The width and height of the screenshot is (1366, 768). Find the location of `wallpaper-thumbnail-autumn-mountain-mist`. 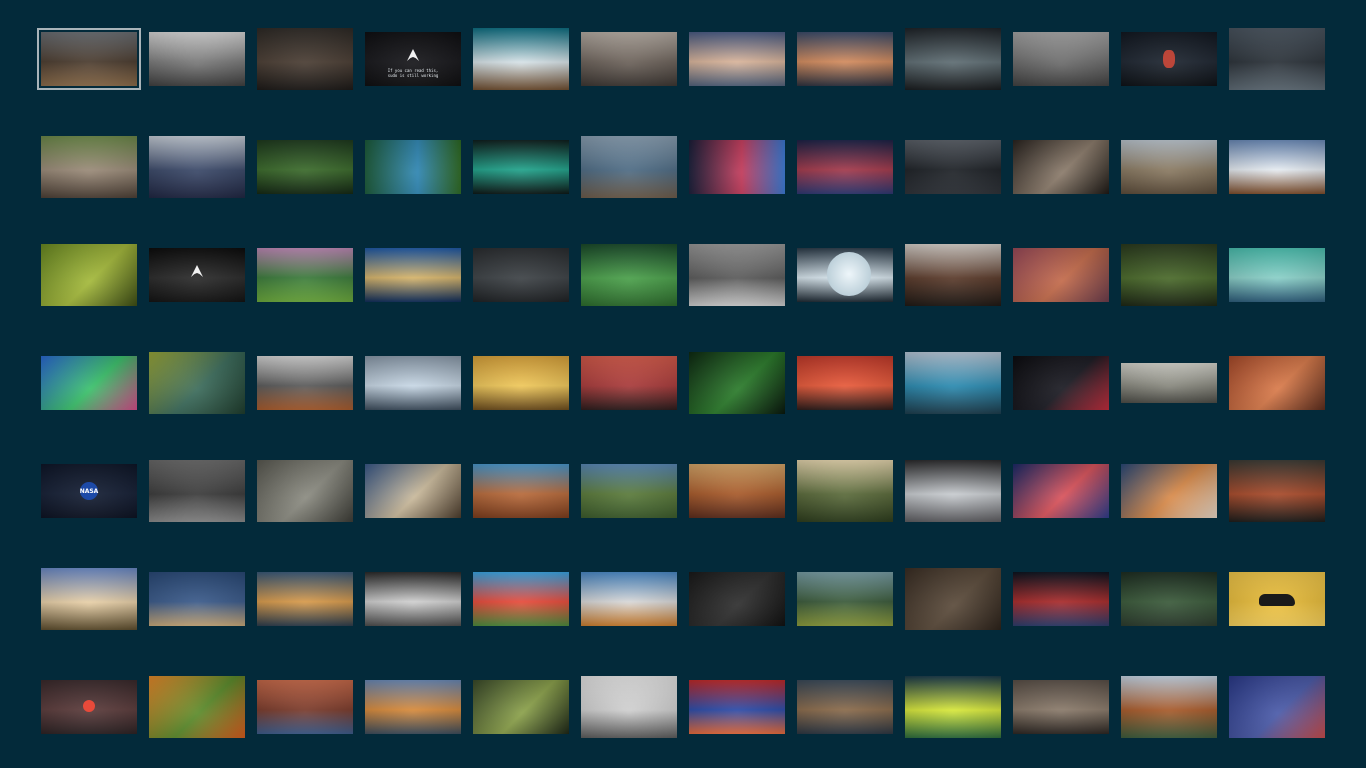

wallpaper-thumbnail-autumn-mountain-mist is located at coordinates (305, 383).